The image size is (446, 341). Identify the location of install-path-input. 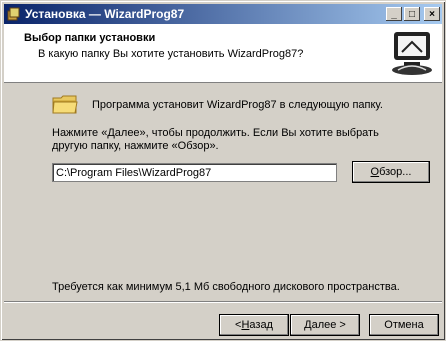
(194, 172).